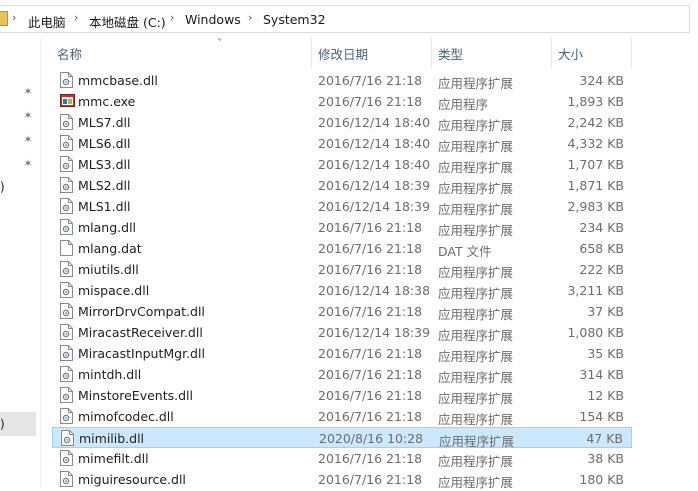 The height and width of the screenshot is (491, 698). What do you see at coordinates (595, 143) in the screenshot?
I see `file-size: 4,332 KB` at bounding box center [595, 143].